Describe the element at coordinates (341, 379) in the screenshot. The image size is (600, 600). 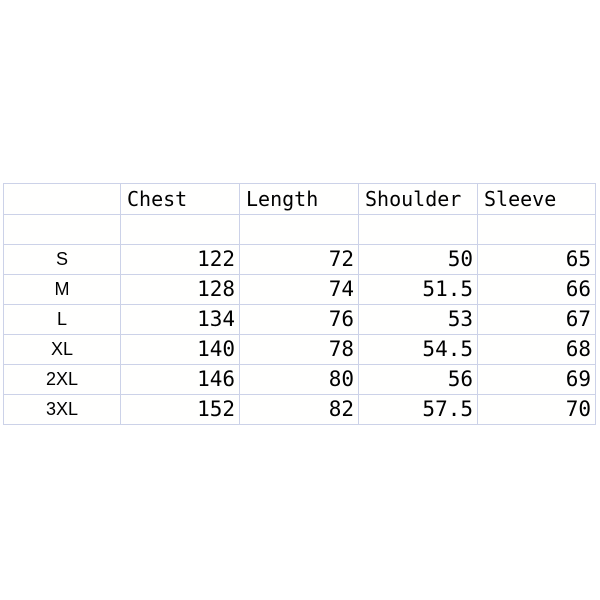
I see `value-length: 80` at that location.